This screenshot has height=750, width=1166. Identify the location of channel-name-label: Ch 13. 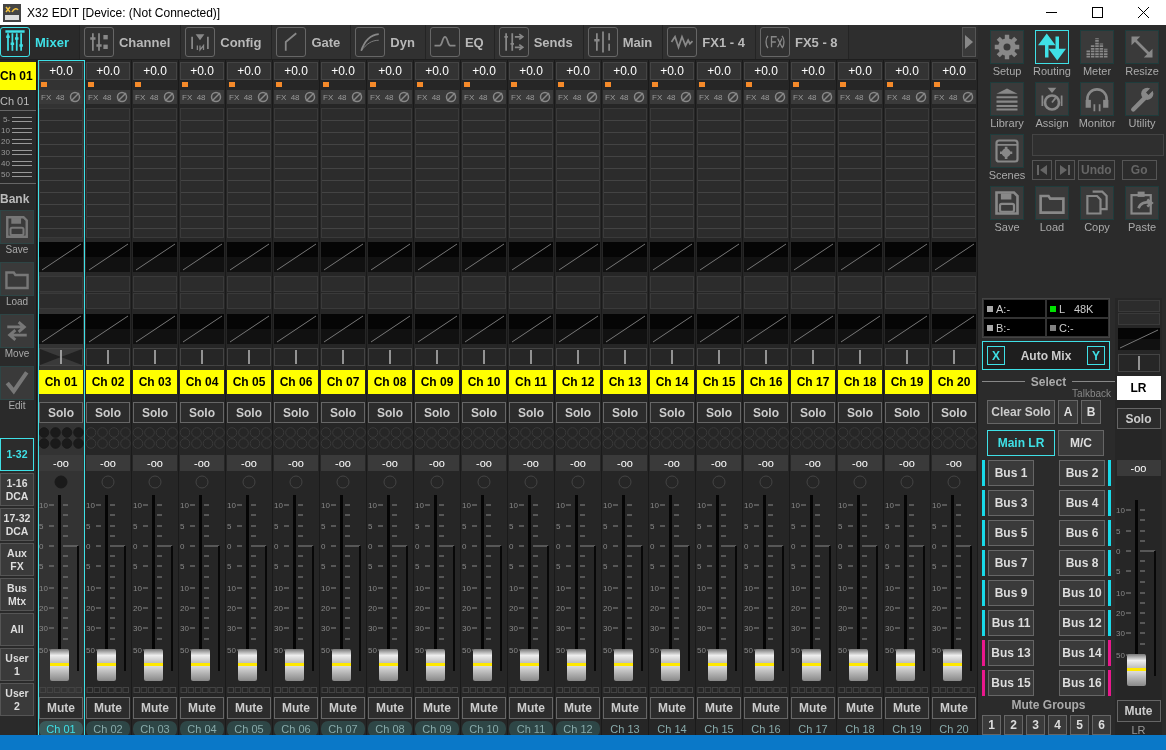
(625, 382).